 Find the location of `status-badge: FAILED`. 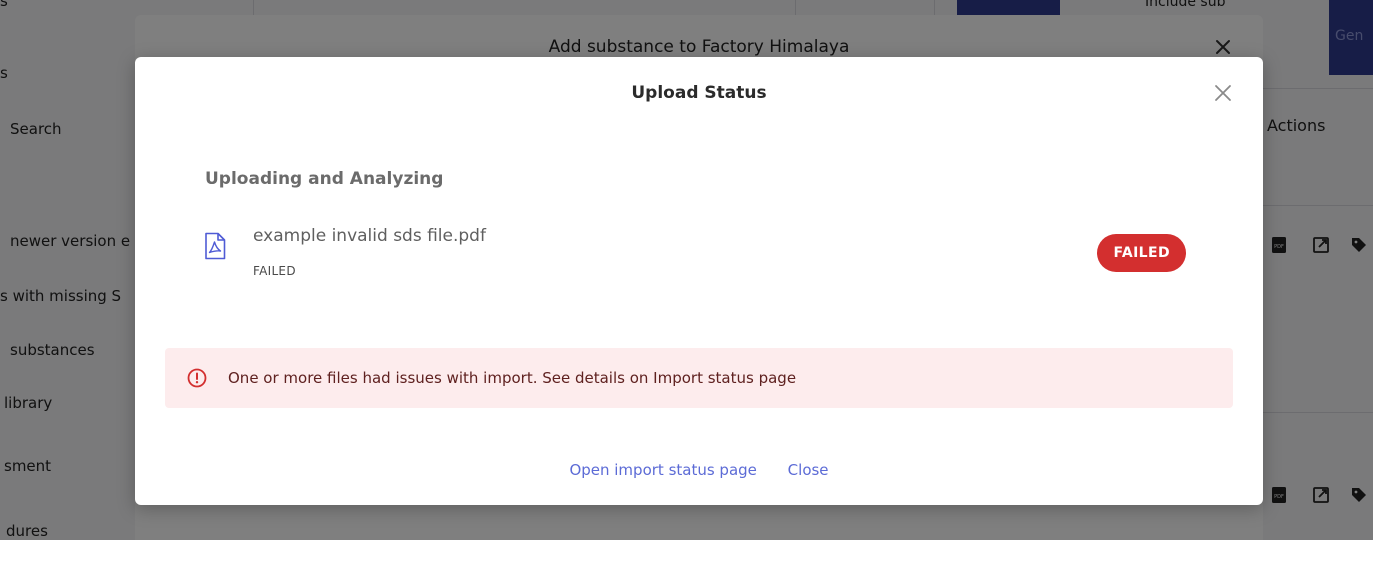

status-badge: FAILED is located at coordinates (1141, 253).